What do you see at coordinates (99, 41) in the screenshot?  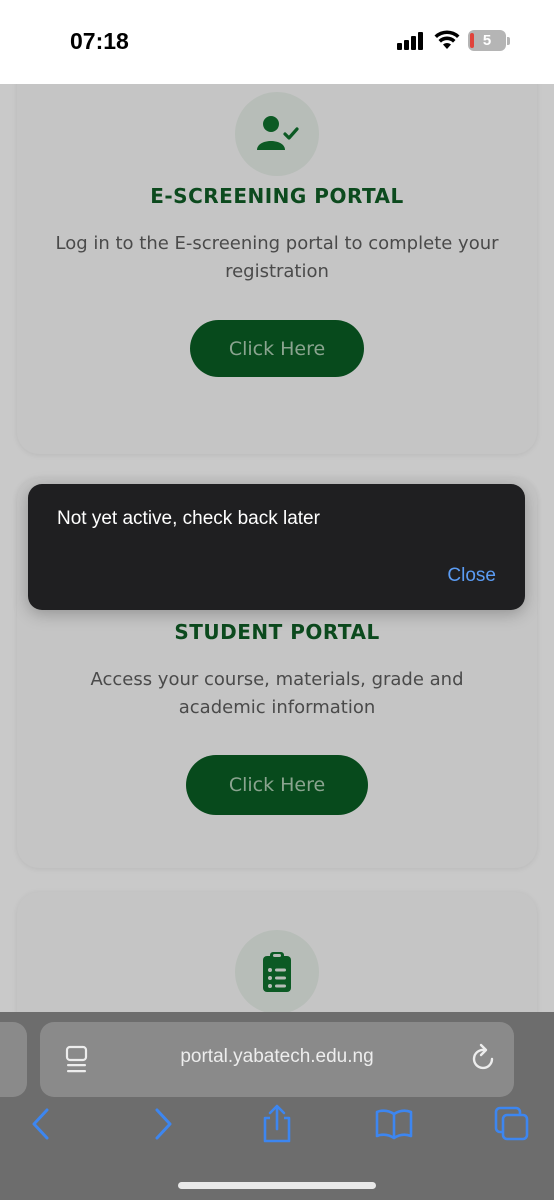 I see `status-time: 07:18` at bounding box center [99, 41].